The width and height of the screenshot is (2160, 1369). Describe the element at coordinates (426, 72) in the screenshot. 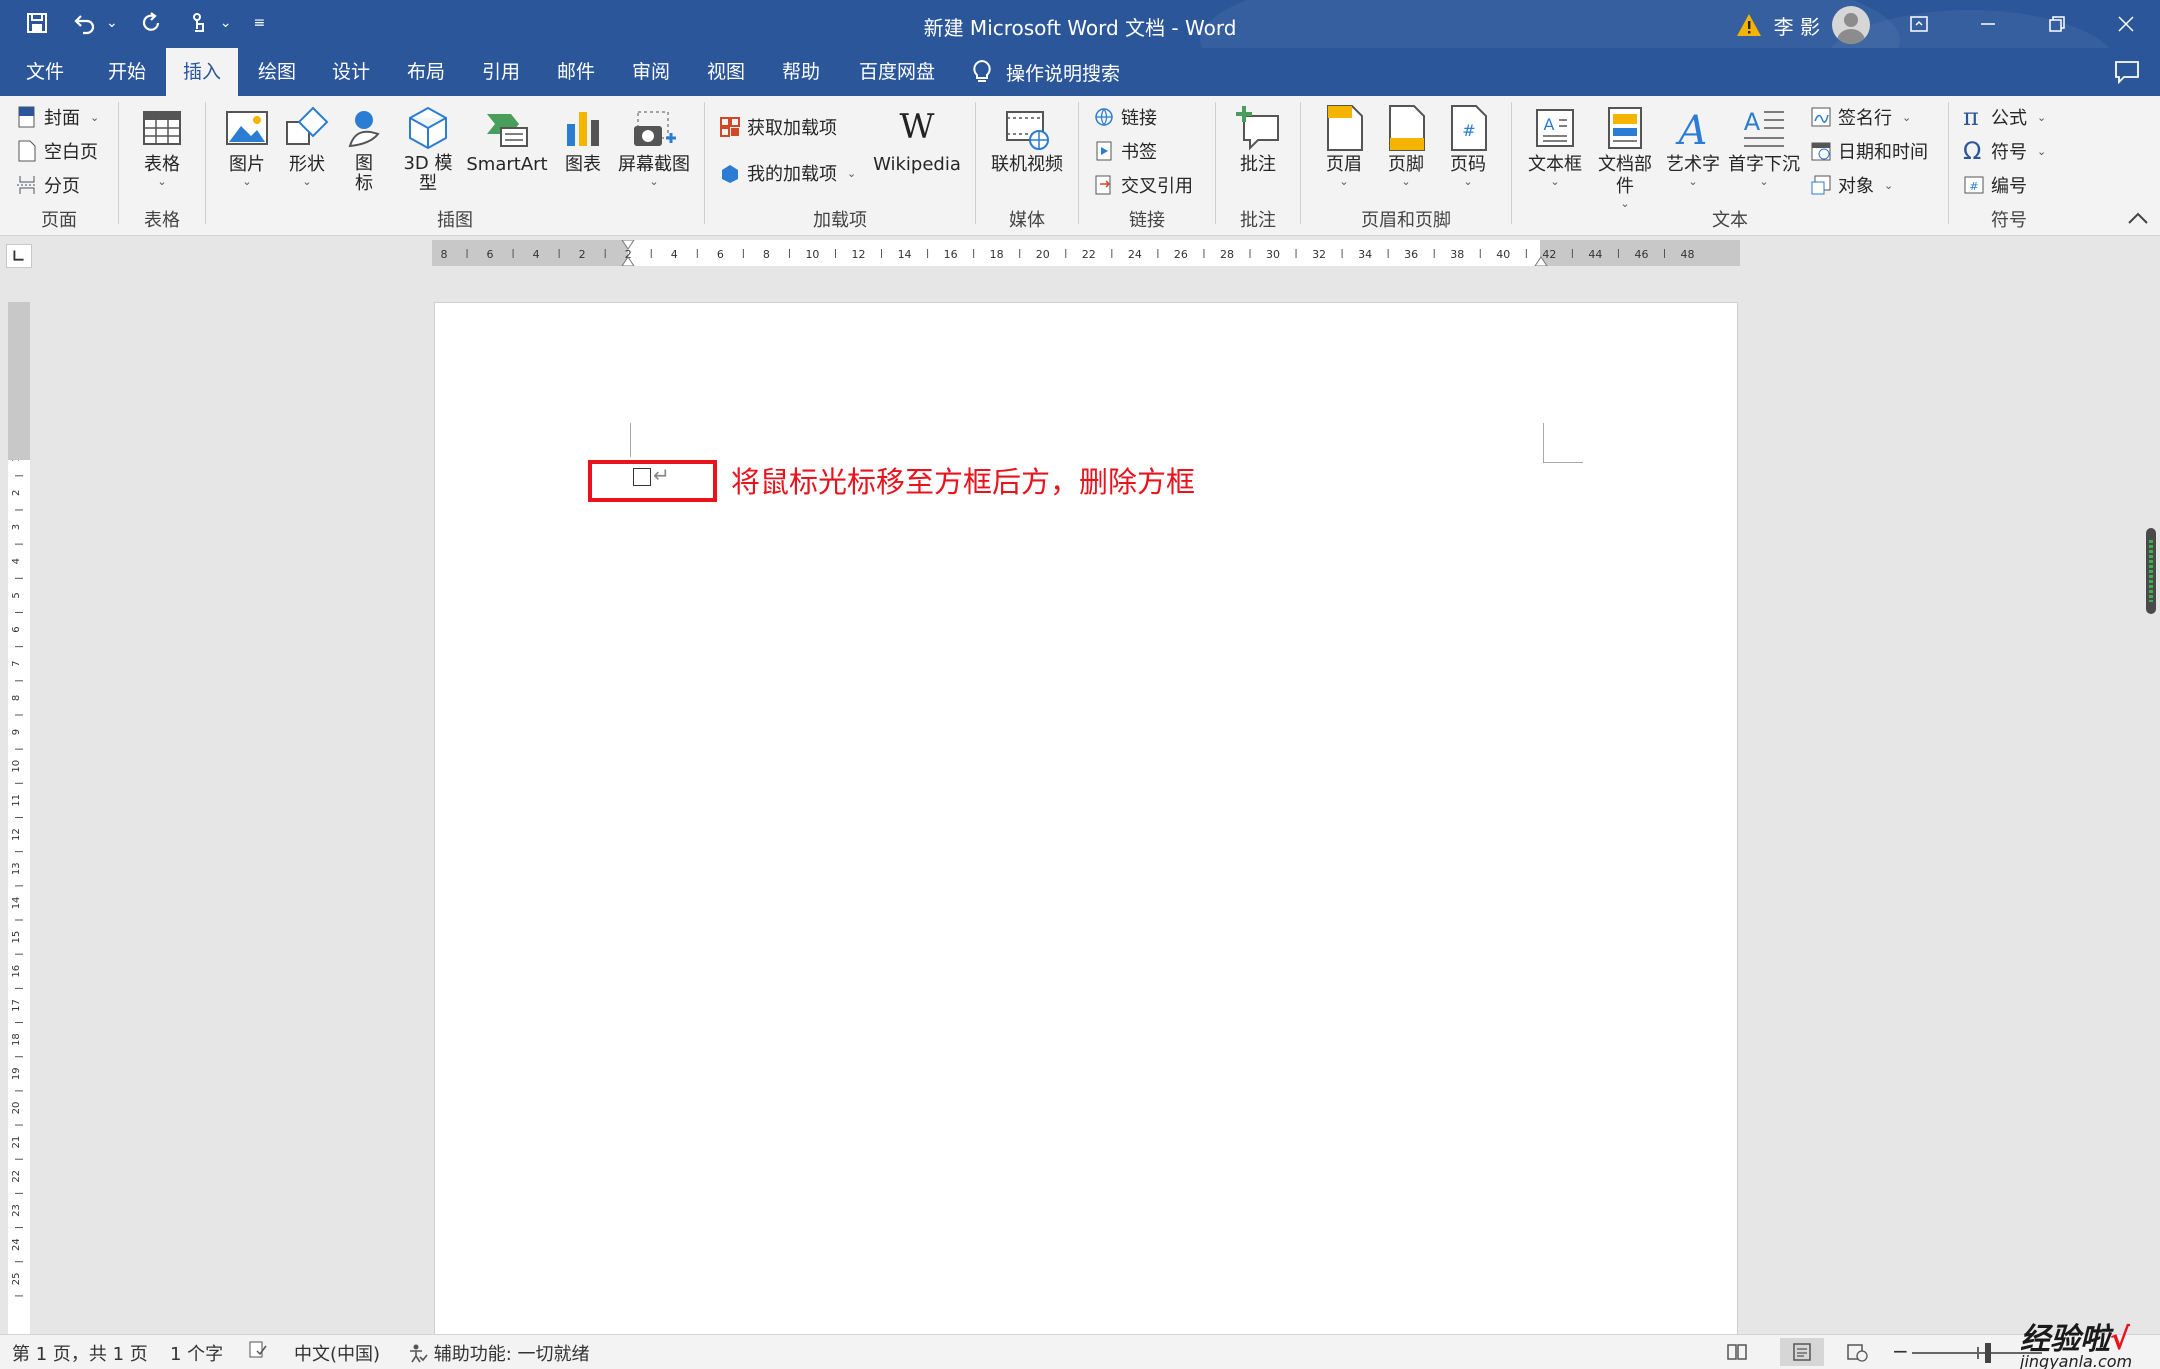

I see `tab-layout: 布局` at that location.